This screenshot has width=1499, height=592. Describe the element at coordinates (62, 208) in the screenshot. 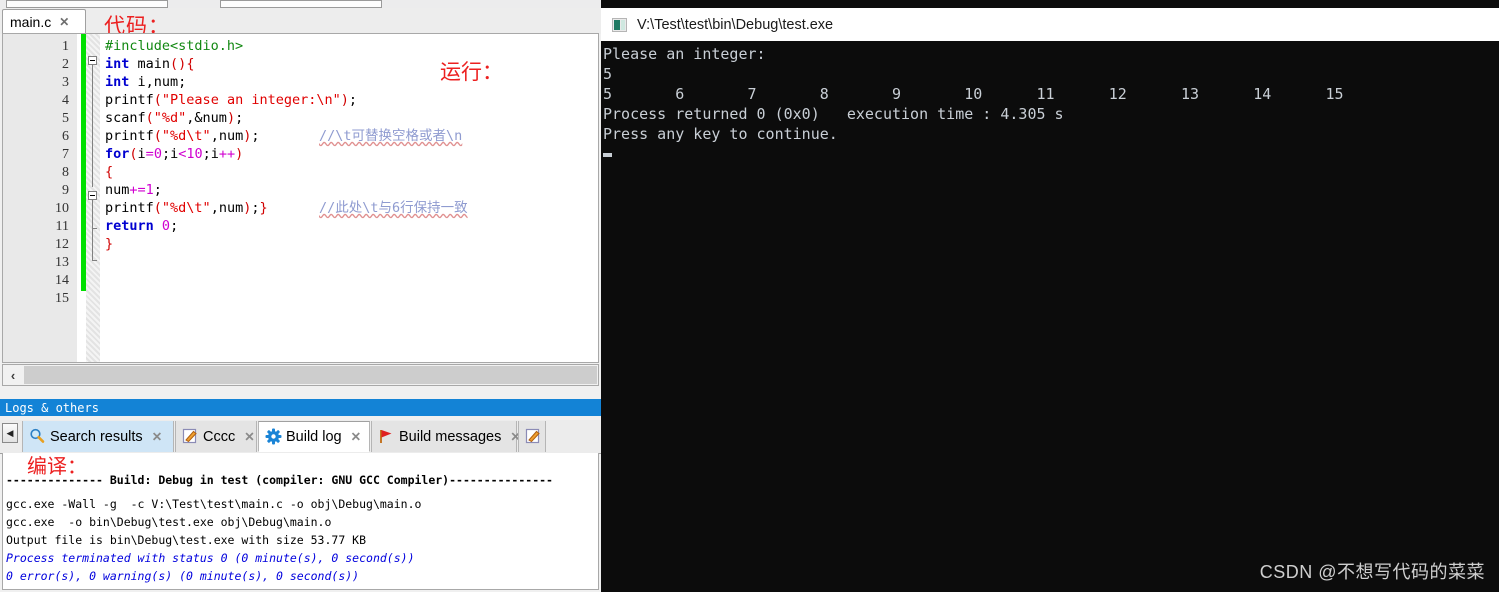

I see `line-number: 10` at that location.